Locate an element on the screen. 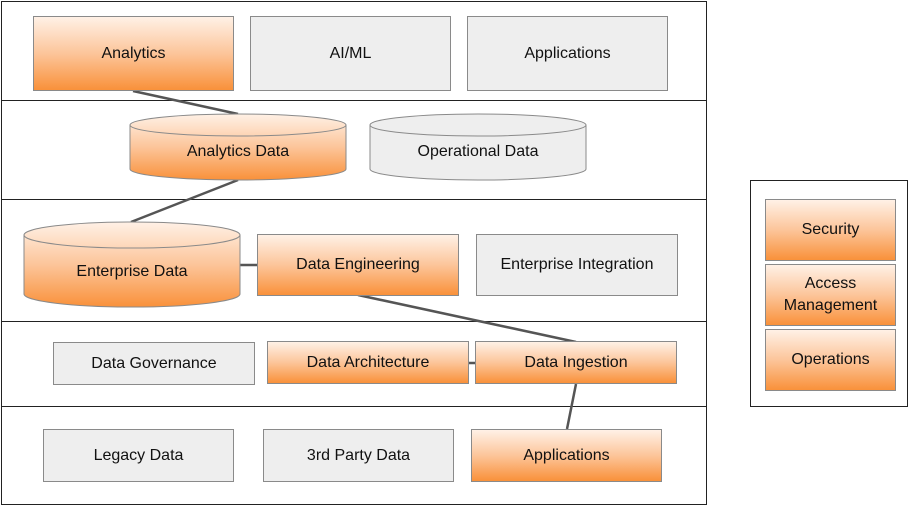  data-engineering-box: Data Engineering is located at coordinates (358, 265).